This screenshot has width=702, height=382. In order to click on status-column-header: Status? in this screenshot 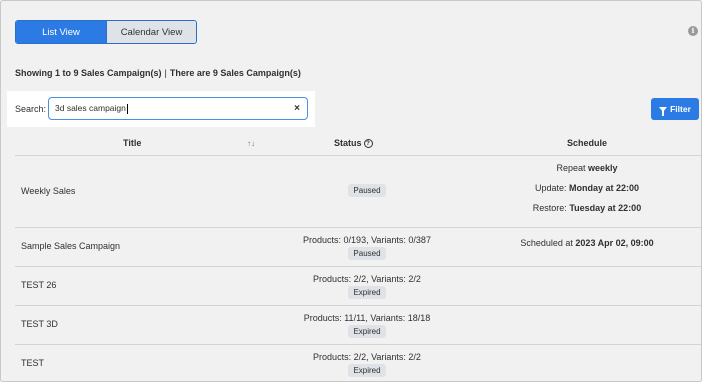, I will do `click(353, 143)`.